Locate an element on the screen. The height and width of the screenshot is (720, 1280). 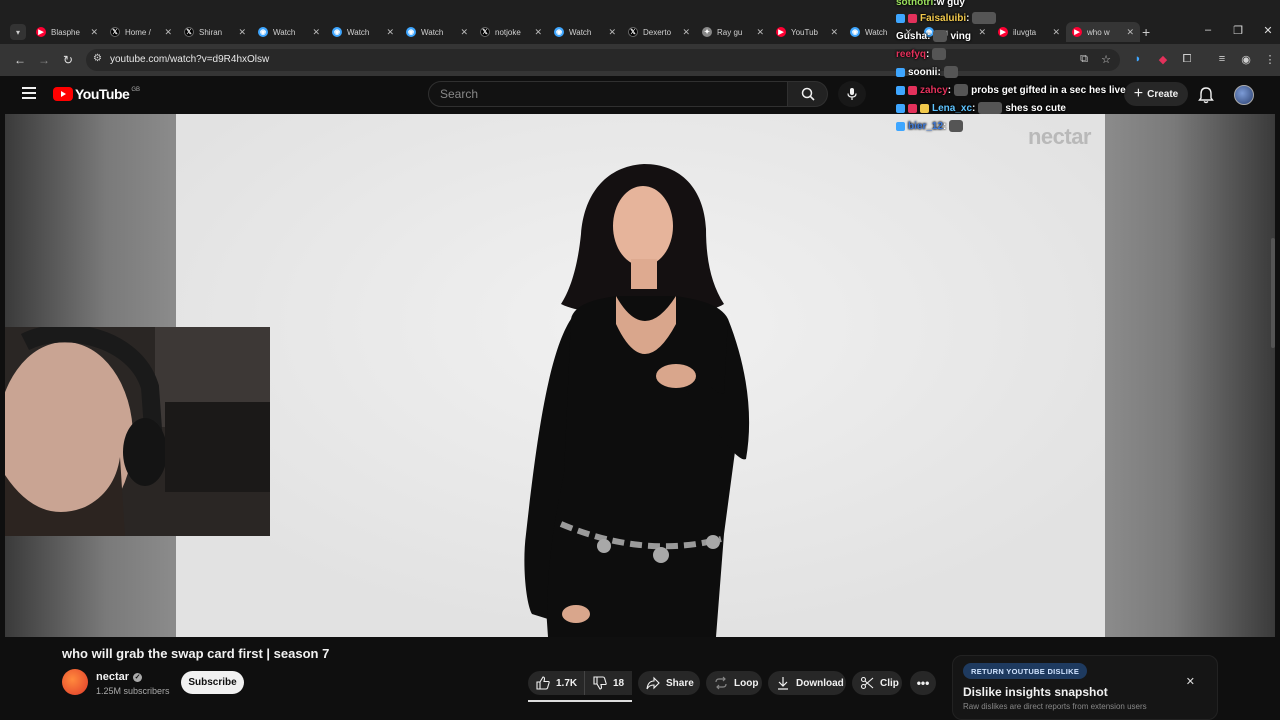
voice-search-button is located at coordinates (852, 94).